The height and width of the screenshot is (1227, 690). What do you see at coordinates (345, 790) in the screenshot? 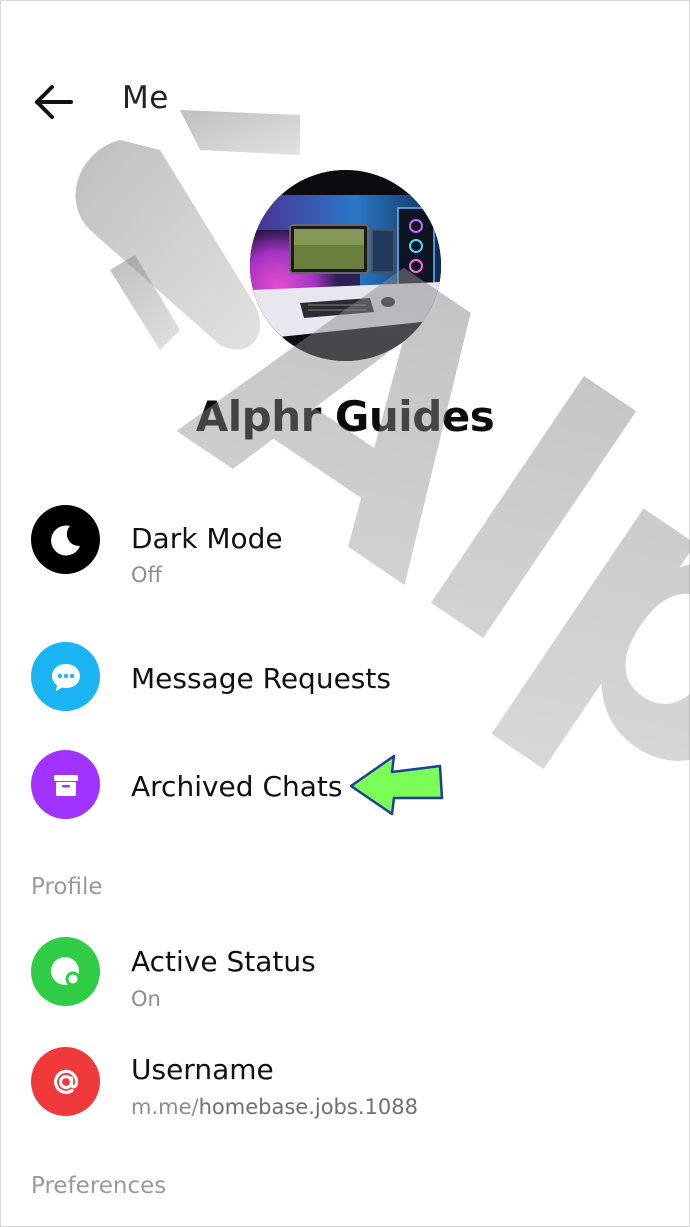
I see `archived-chats-row: Archived Chats` at bounding box center [345, 790].